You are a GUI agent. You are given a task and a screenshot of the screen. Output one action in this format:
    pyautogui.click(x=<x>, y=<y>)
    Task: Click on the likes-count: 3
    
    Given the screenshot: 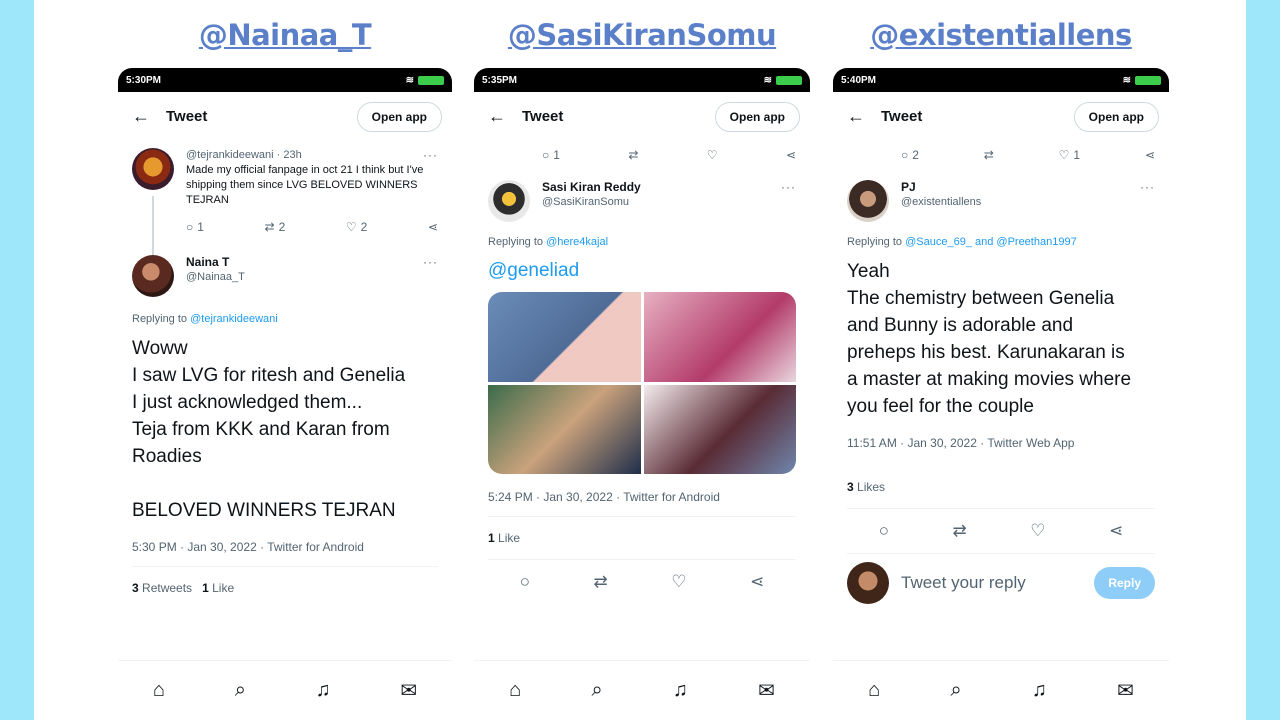 What is the action you would take?
    pyautogui.click(x=850, y=487)
    